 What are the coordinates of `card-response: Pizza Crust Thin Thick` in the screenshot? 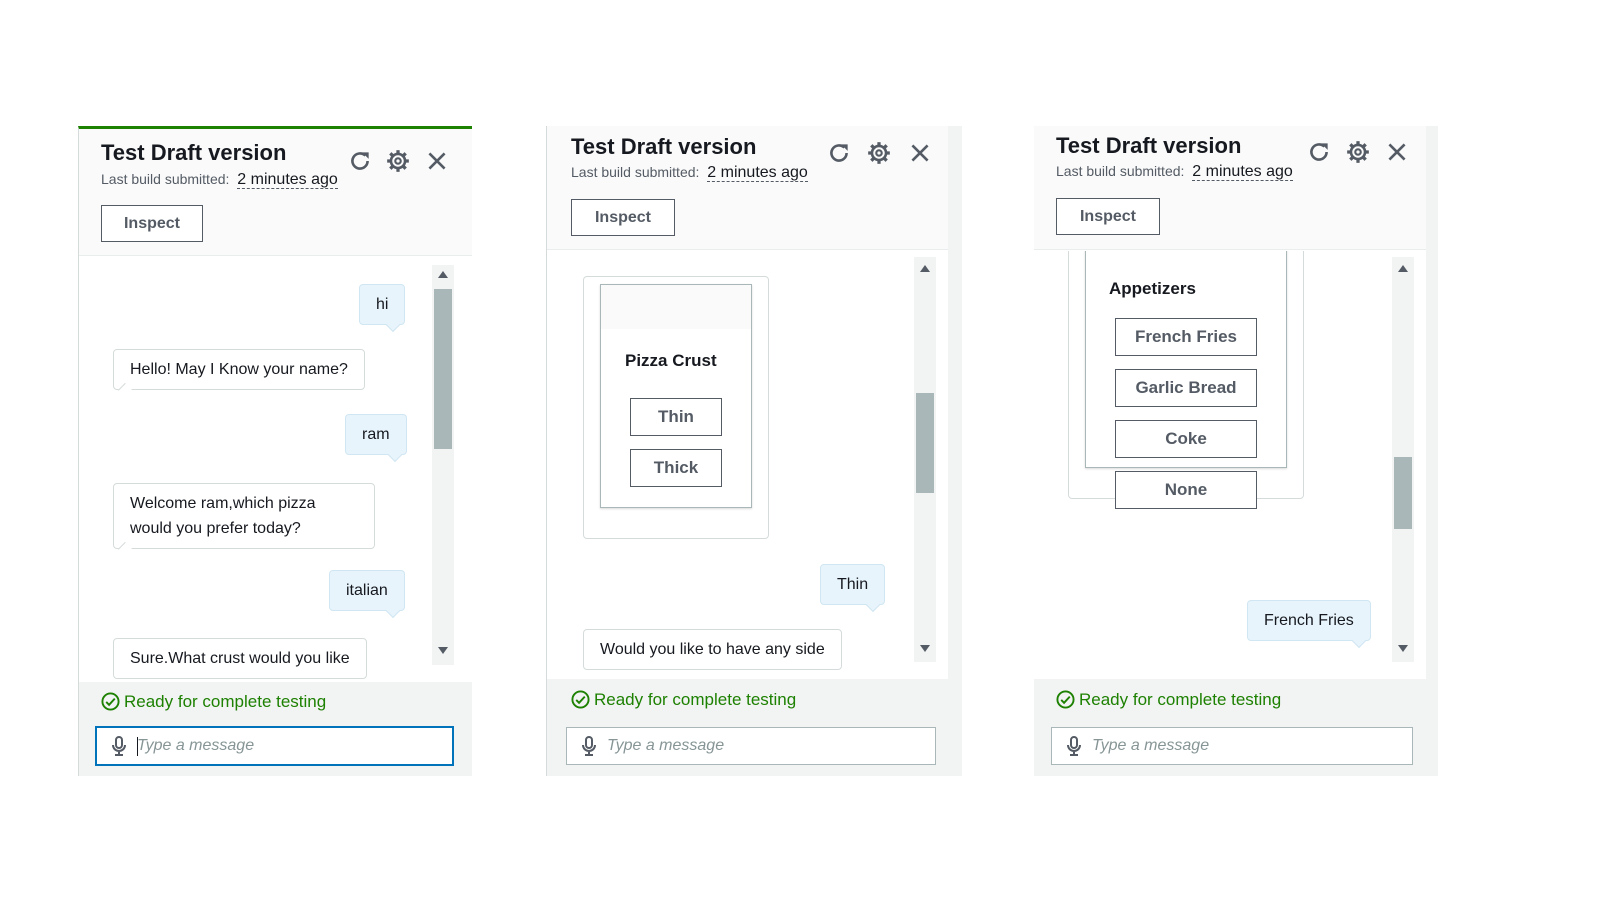 It's located at (676, 407).